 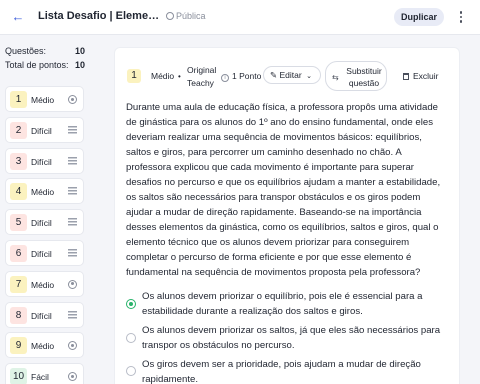 What do you see at coordinates (79, 51) in the screenshot?
I see `questions-count: 10` at bounding box center [79, 51].